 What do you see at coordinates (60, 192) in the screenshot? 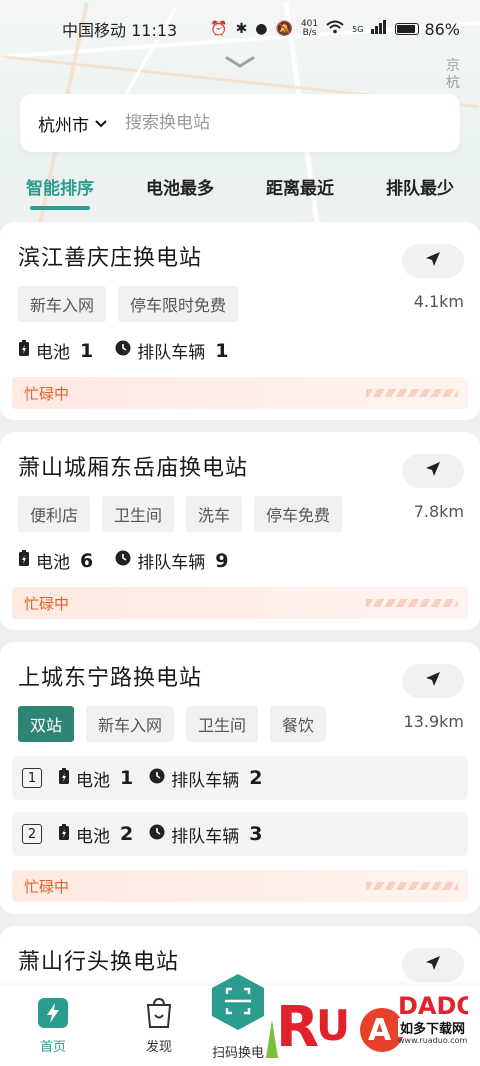
I see `tab-smart-sort: 智能排序` at bounding box center [60, 192].